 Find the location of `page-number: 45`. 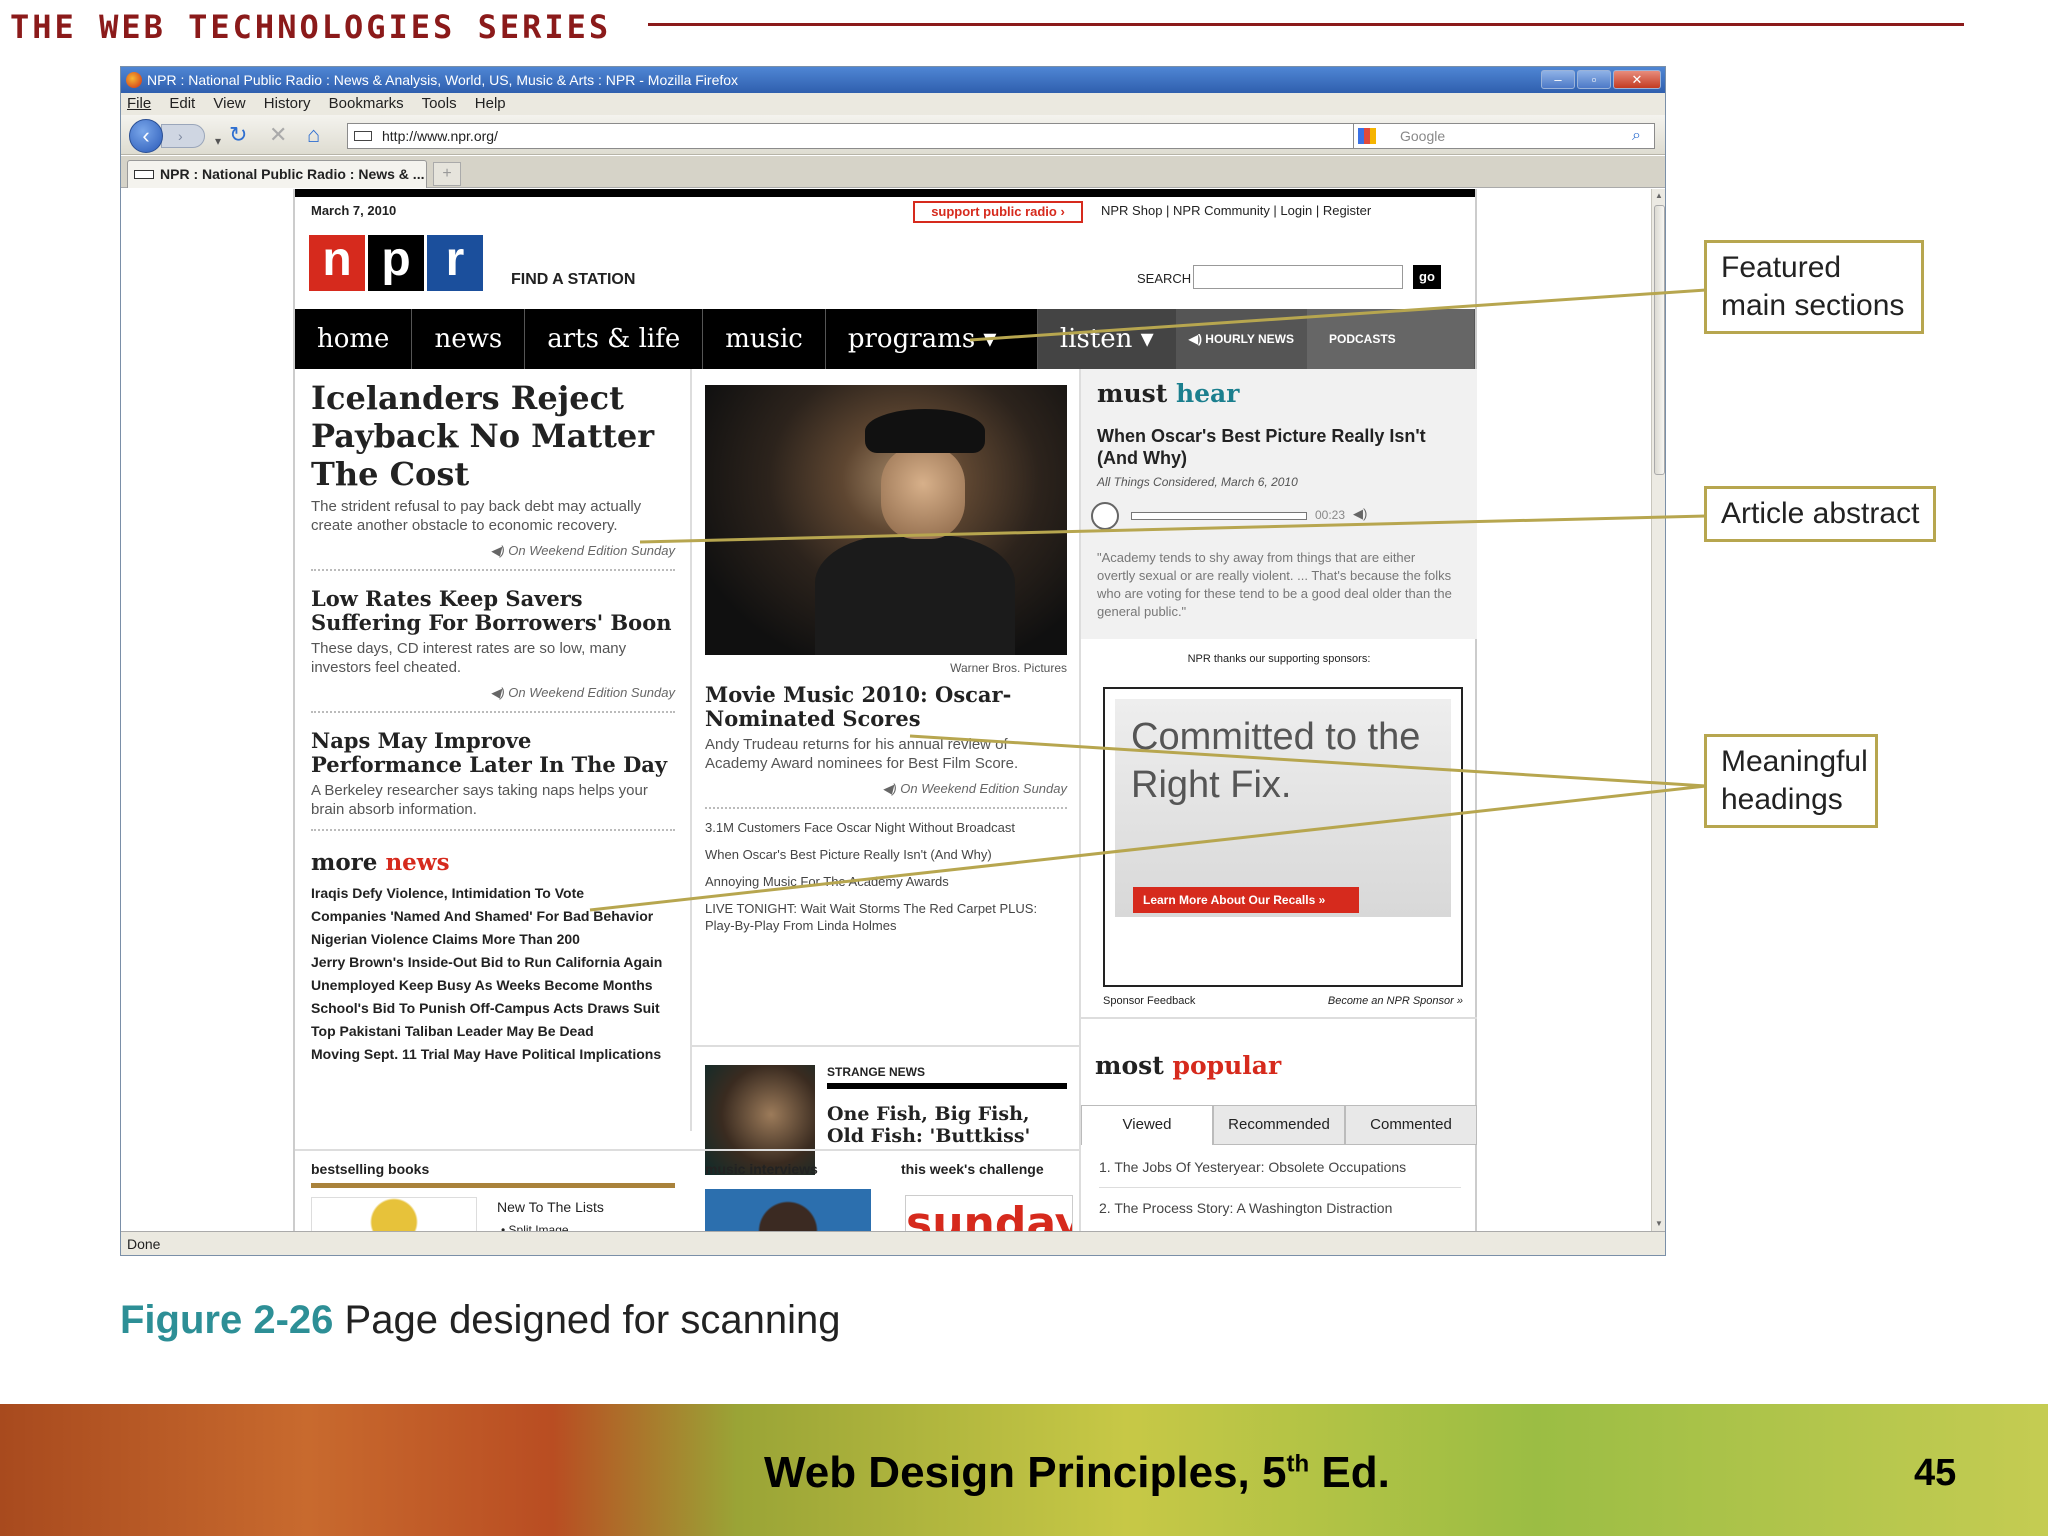

page-number: 45 is located at coordinates (1935, 1473).